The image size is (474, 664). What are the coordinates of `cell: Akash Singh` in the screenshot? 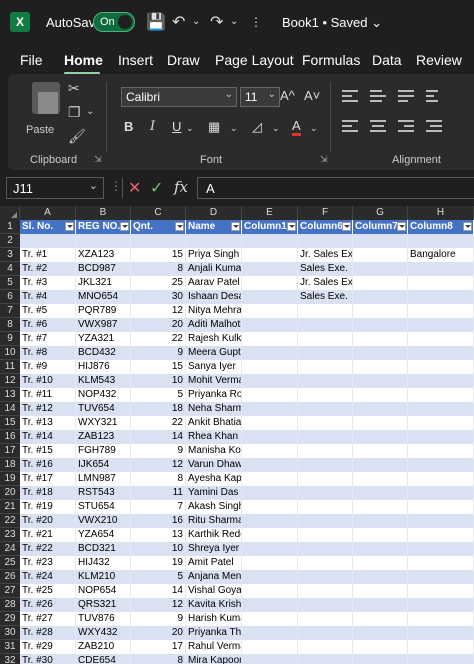 It's located at (214, 507).